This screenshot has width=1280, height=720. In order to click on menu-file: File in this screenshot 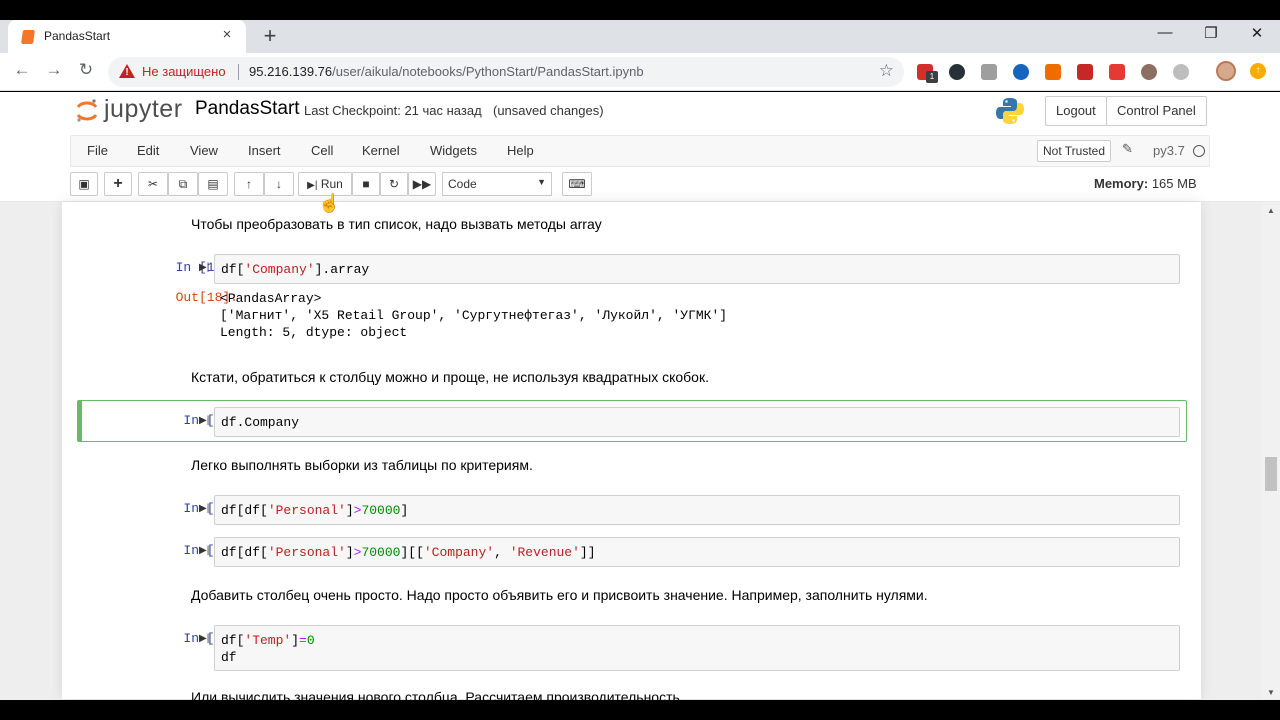, I will do `click(97, 150)`.